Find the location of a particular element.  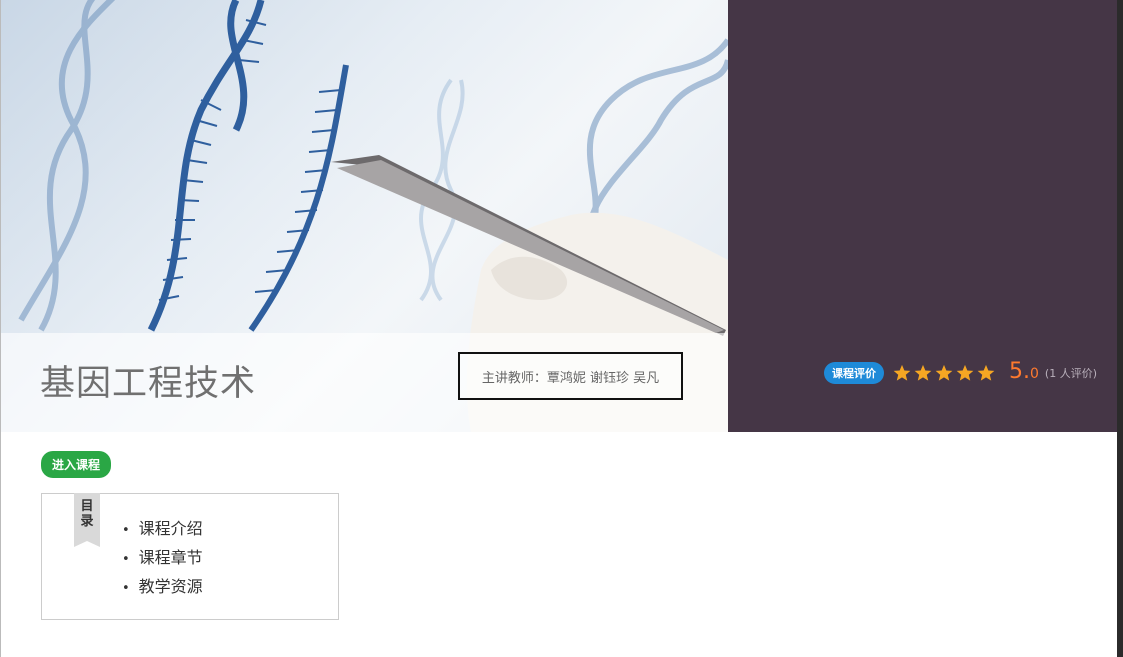

star-rating is located at coordinates (944, 373).